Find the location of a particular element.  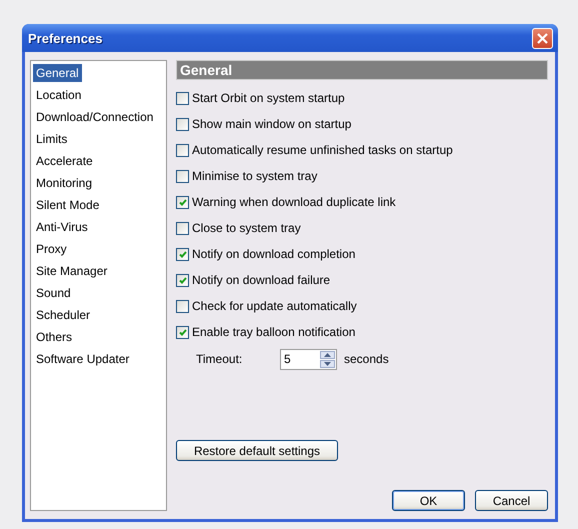

up-arrow-icon is located at coordinates (327, 354).